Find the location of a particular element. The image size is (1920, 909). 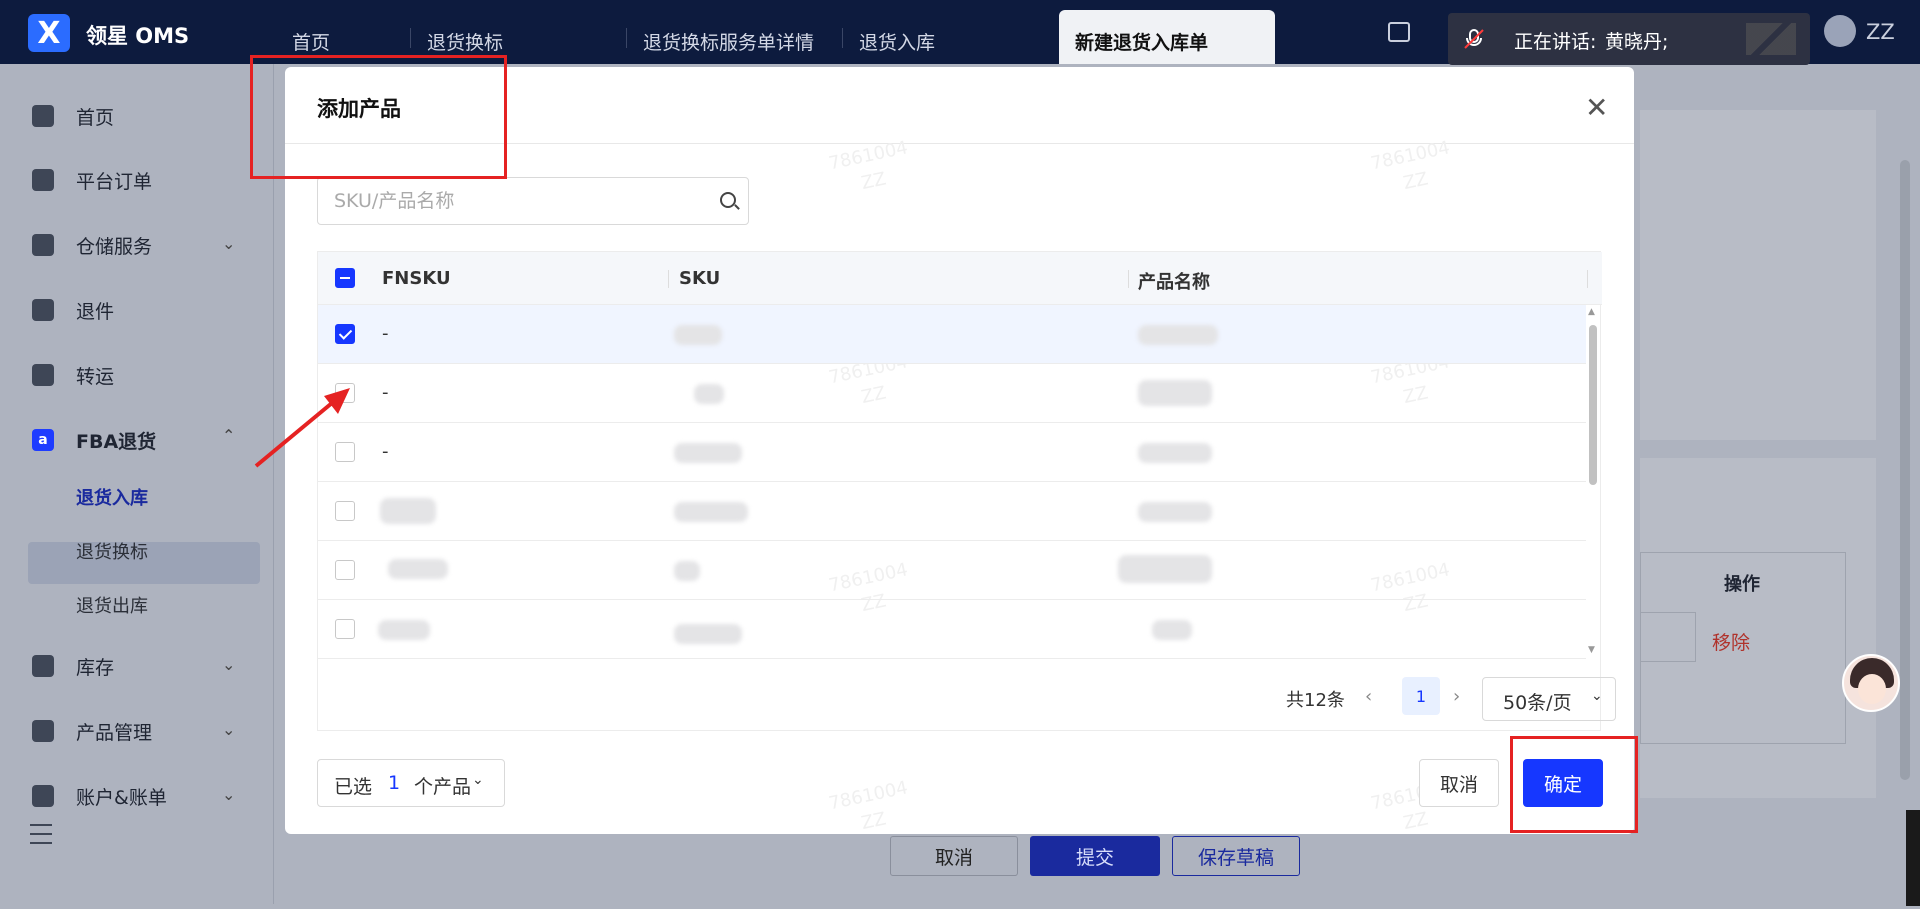

page-save-draft-button: 保存草稿 is located at coordinates (1236, 856).